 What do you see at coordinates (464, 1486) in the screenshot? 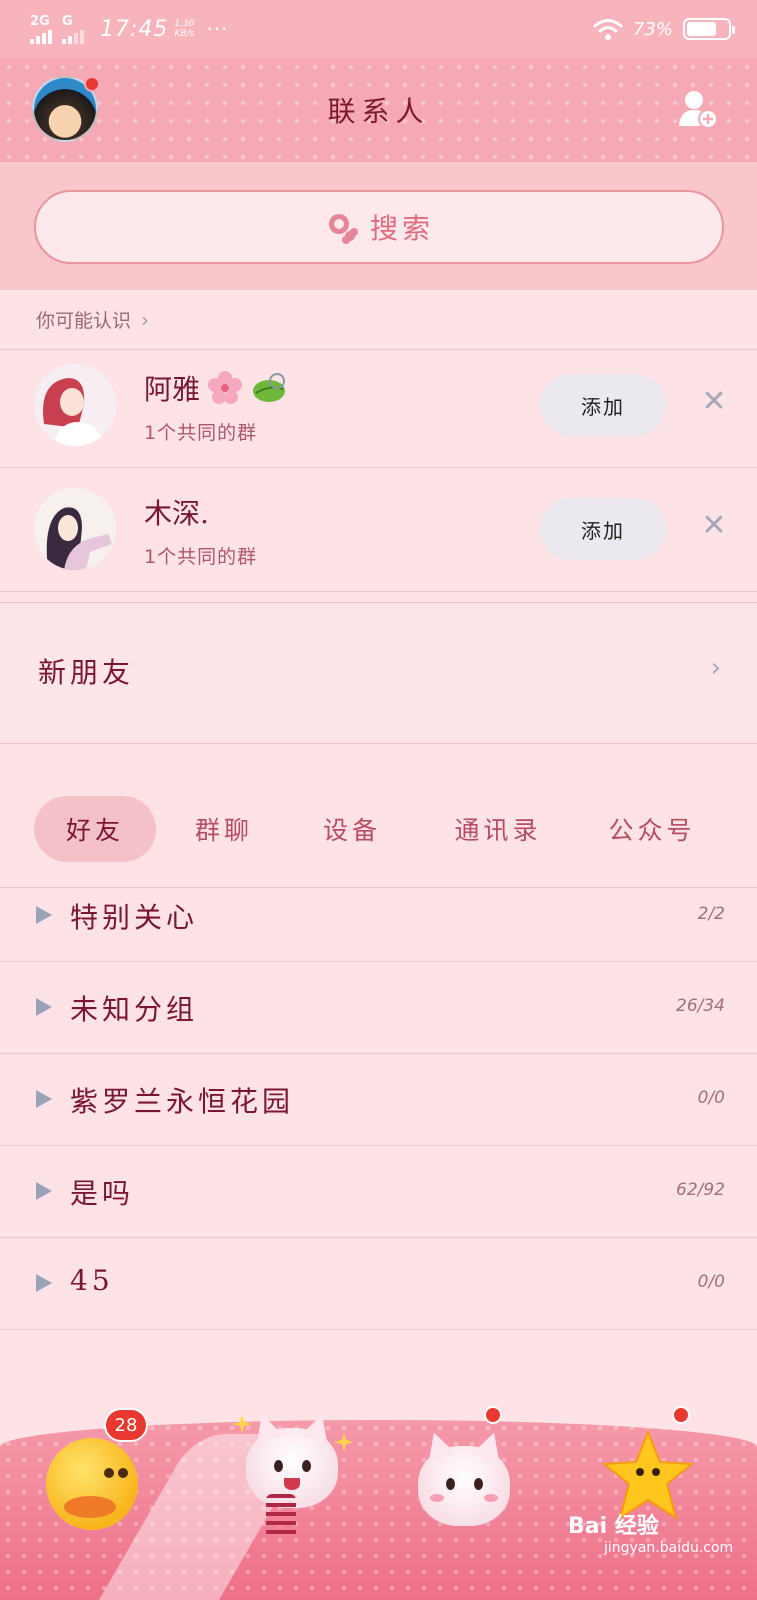
I see `discover-cat-icon` at bounding box center [464, 1486].